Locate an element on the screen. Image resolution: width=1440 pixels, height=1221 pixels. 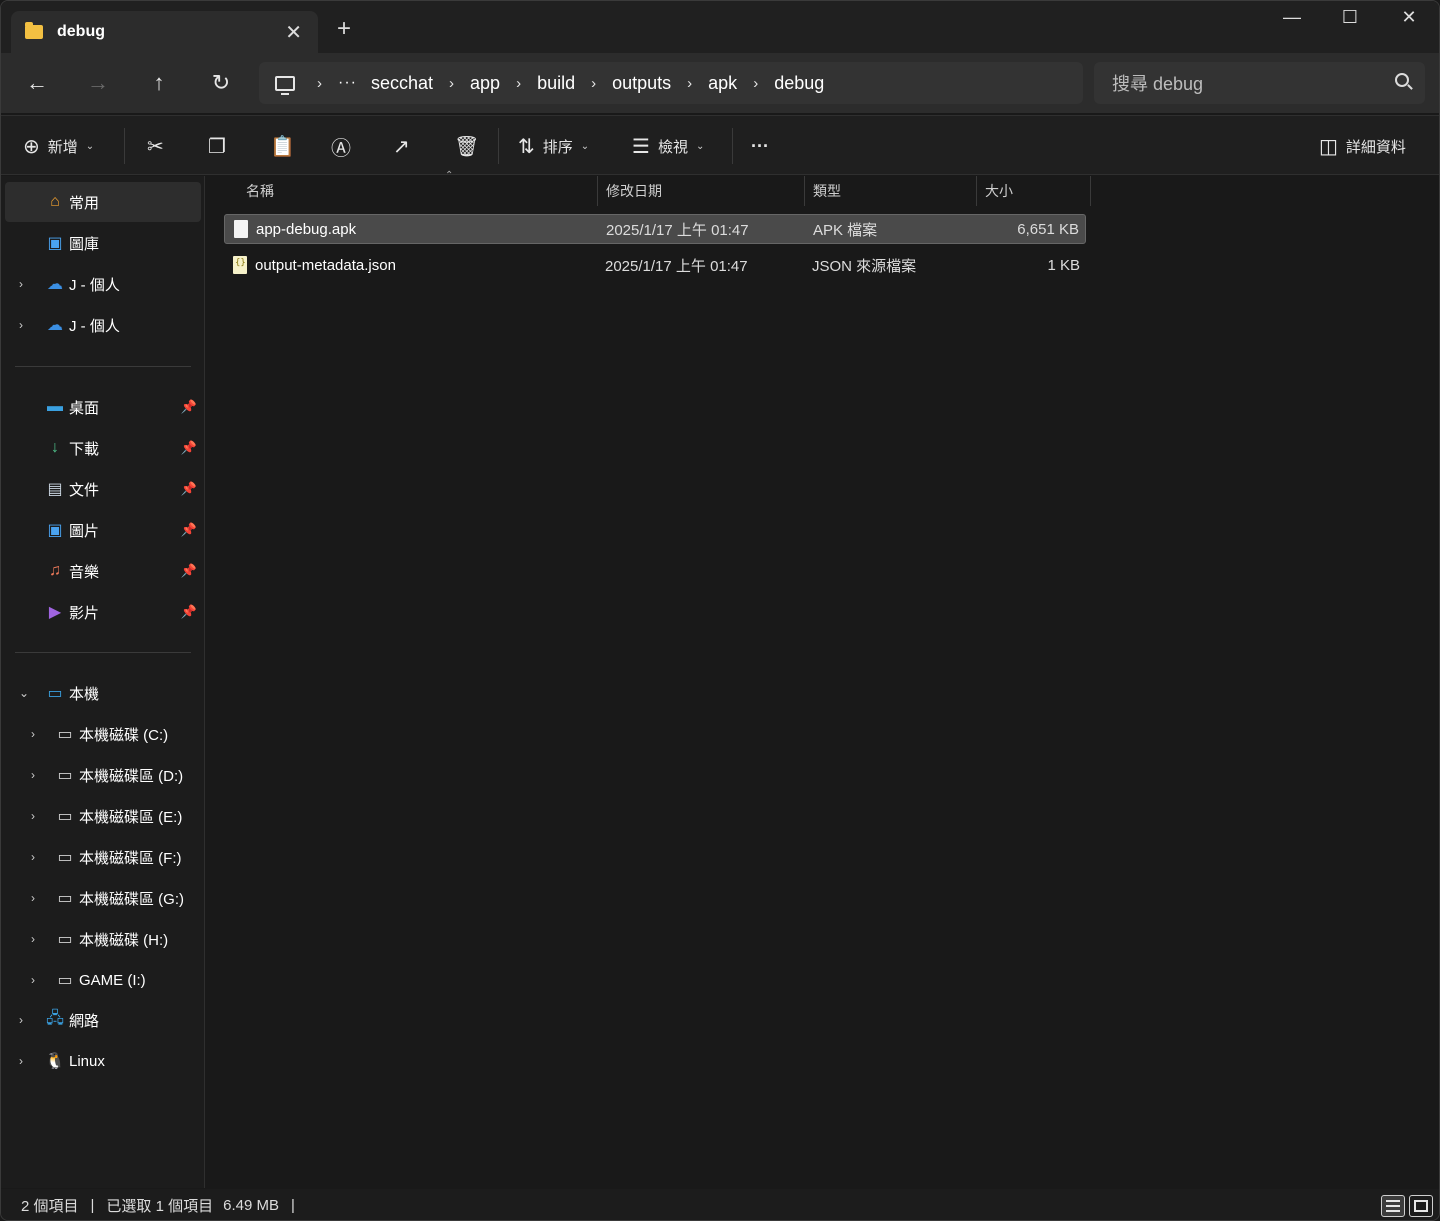
breadcrumb-apk: apk is located at coordinates (722, 83).